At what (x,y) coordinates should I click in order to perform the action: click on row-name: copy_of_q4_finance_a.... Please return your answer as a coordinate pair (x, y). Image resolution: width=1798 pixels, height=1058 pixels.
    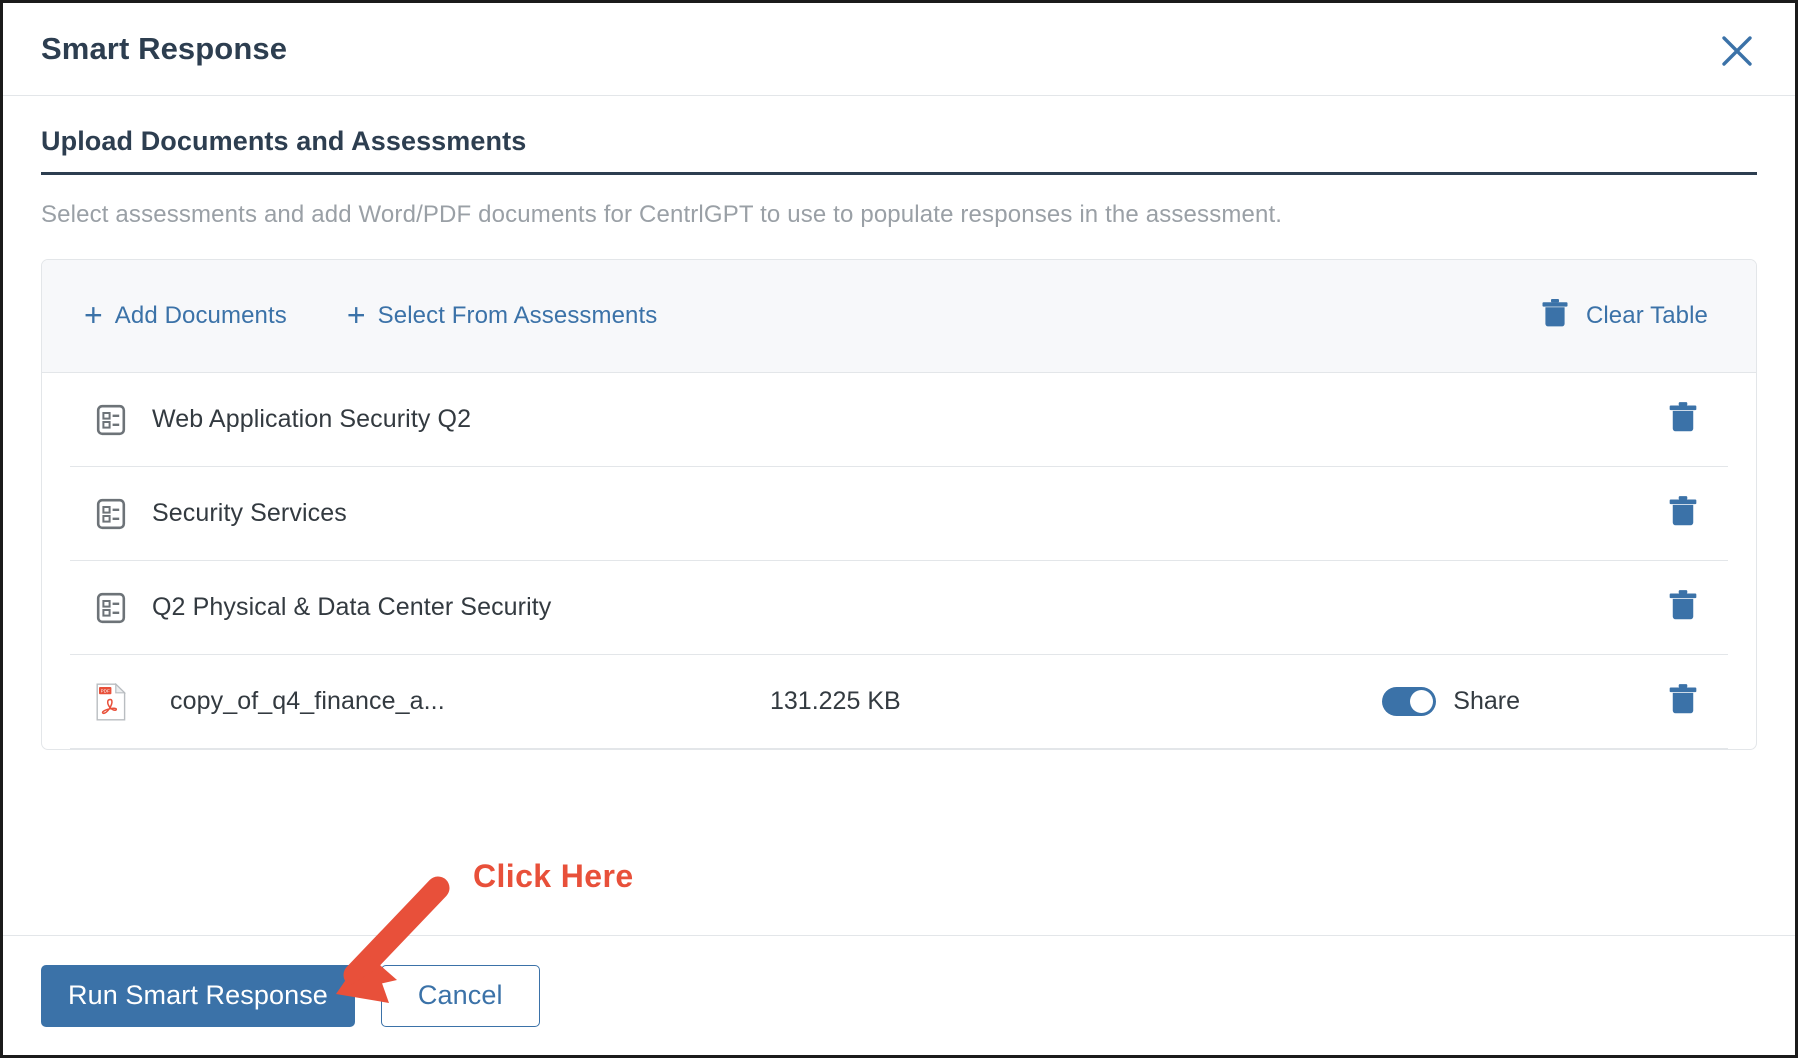
    Looking at the image, I should click on (307, 701).